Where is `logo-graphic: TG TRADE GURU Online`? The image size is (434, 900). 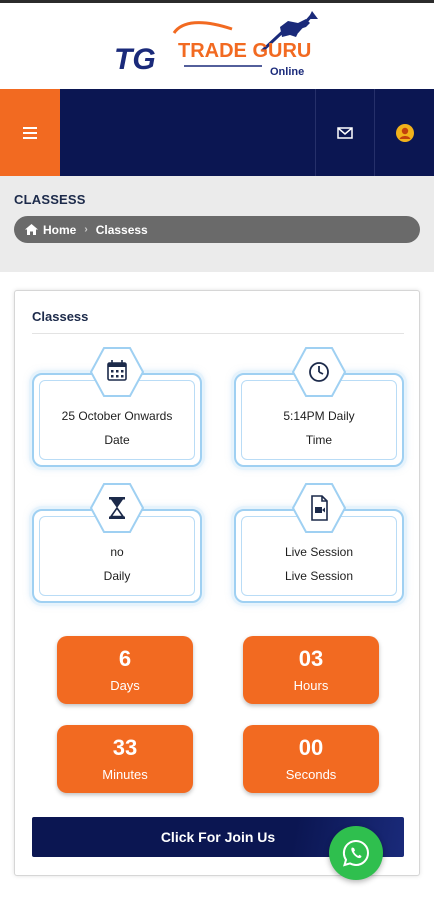
logo-graphic: TG TRADE GURU Online is located at coordinates (216, 44).